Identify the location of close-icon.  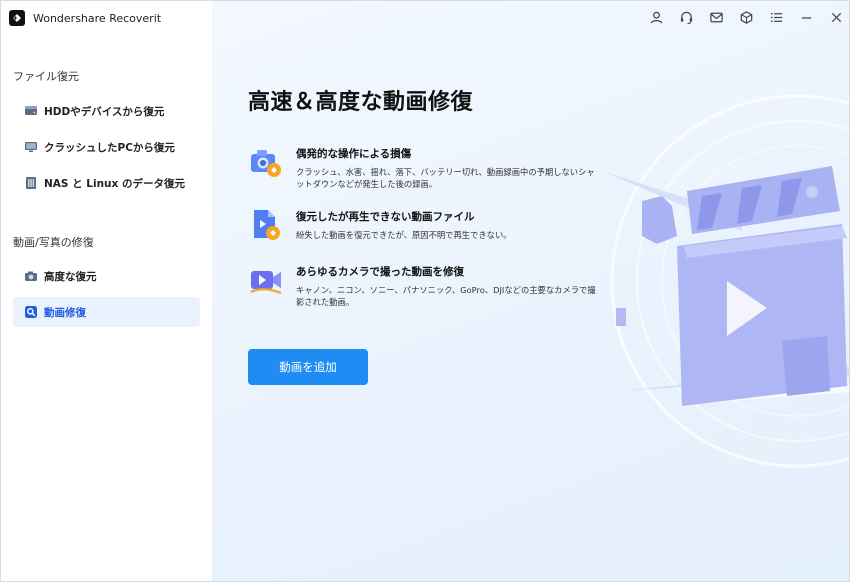
(835, 17).